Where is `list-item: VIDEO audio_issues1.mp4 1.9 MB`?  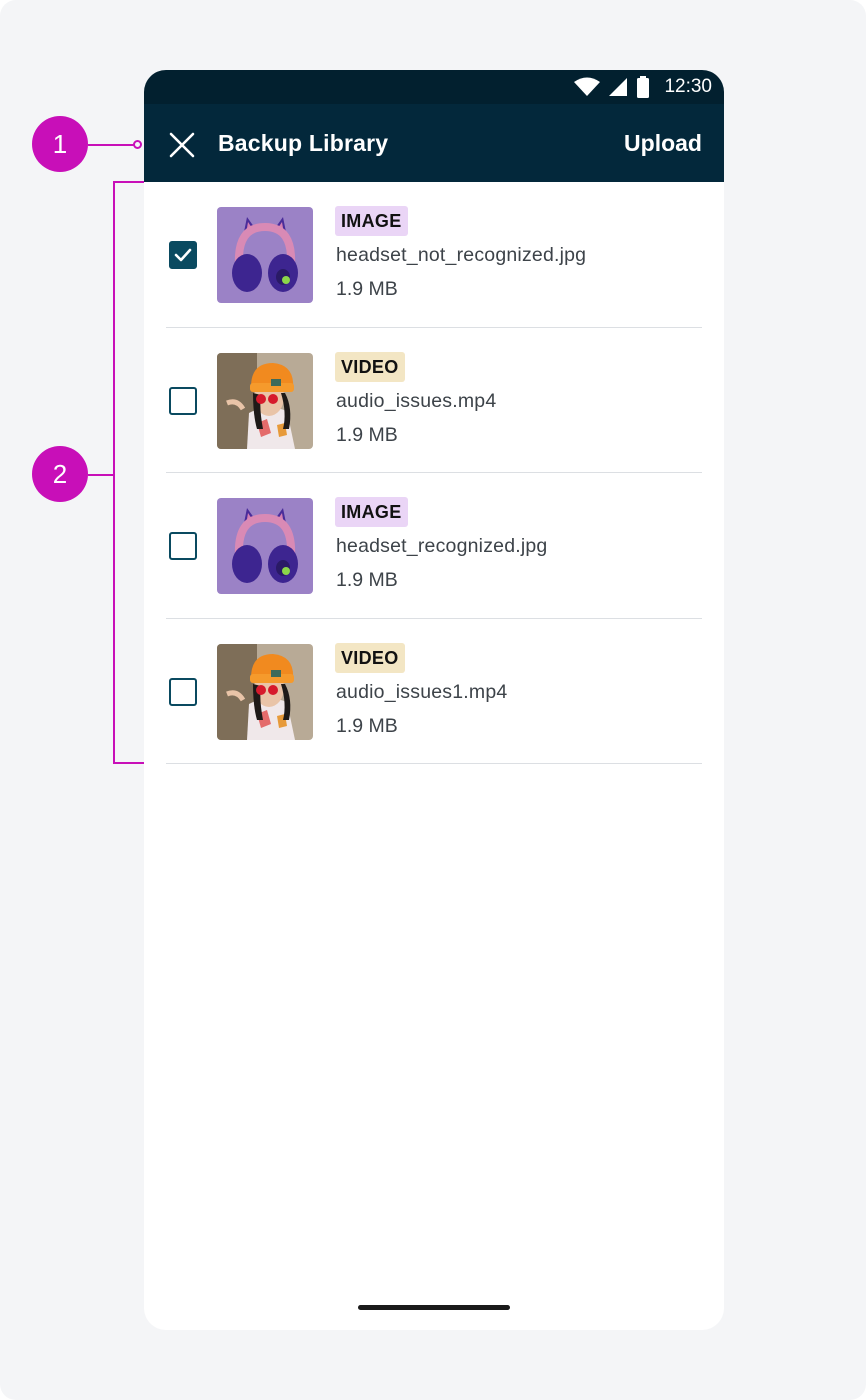 list-item: VIDEO audio_issues1.mp4 1.9 MB is located at coordinates (434, 691).